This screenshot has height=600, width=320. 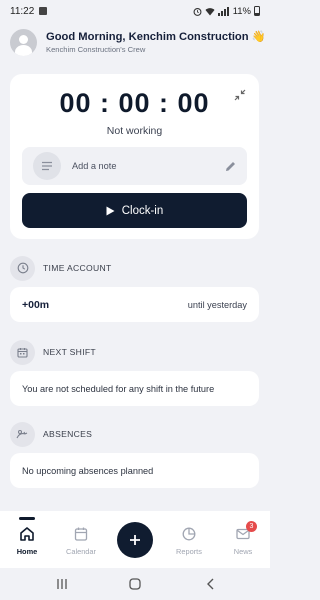 I want to click on battery-icon, so click(x=257, y=11).